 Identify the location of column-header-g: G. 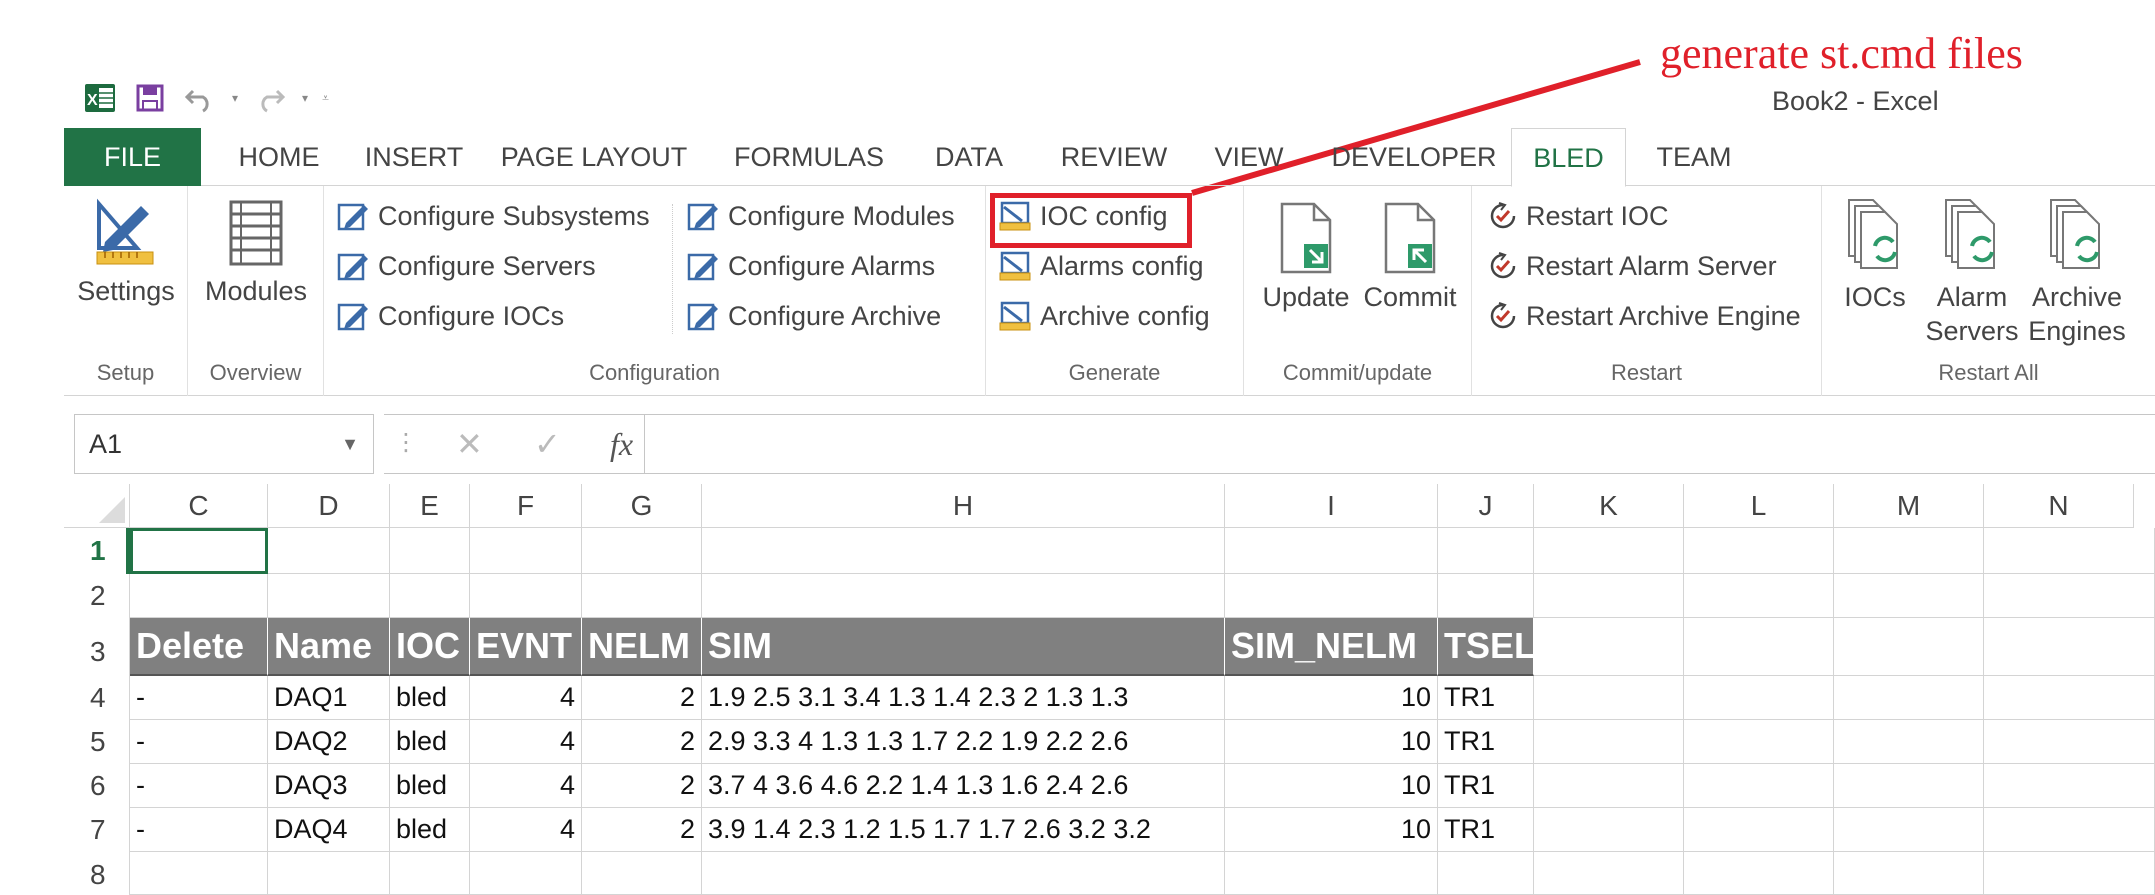
(642, 506).